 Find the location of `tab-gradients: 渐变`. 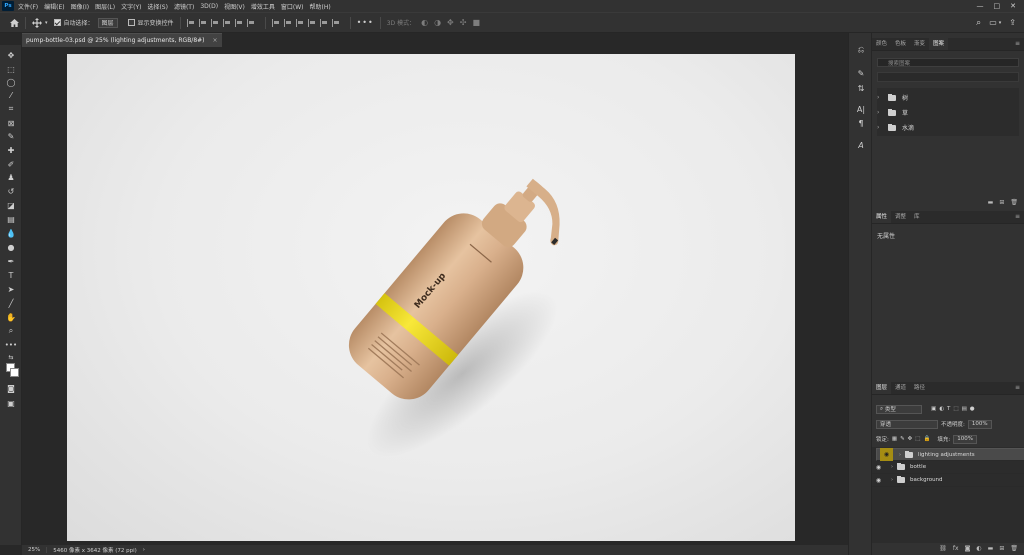

tab-gradients: 渐变 is located at coordinates (919, 43).